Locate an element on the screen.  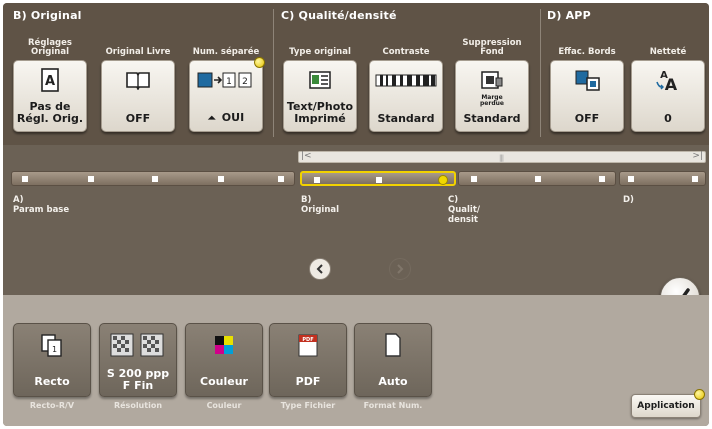
background-removal-button: Marge perdue Standard is located at coordinates (492, 96).